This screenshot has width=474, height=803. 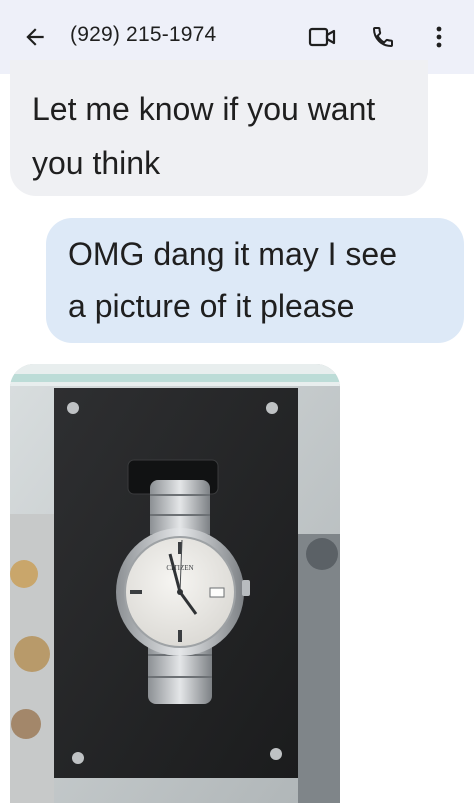 What do you see at coordinates (219, 128) in the screenshot?
I see `incoming-message-bubble: Let me know if you want you think` at bounding box center [219, 128].